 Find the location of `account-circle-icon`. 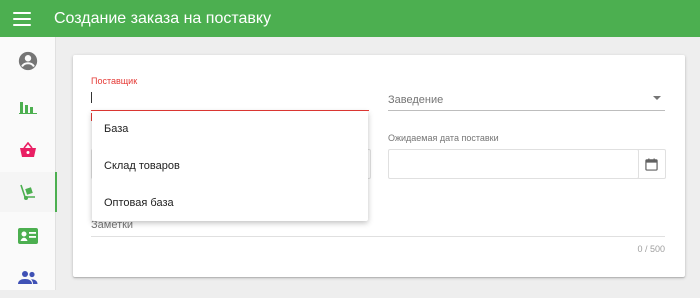

account-circle-icon is located at coordinates (27, 61).